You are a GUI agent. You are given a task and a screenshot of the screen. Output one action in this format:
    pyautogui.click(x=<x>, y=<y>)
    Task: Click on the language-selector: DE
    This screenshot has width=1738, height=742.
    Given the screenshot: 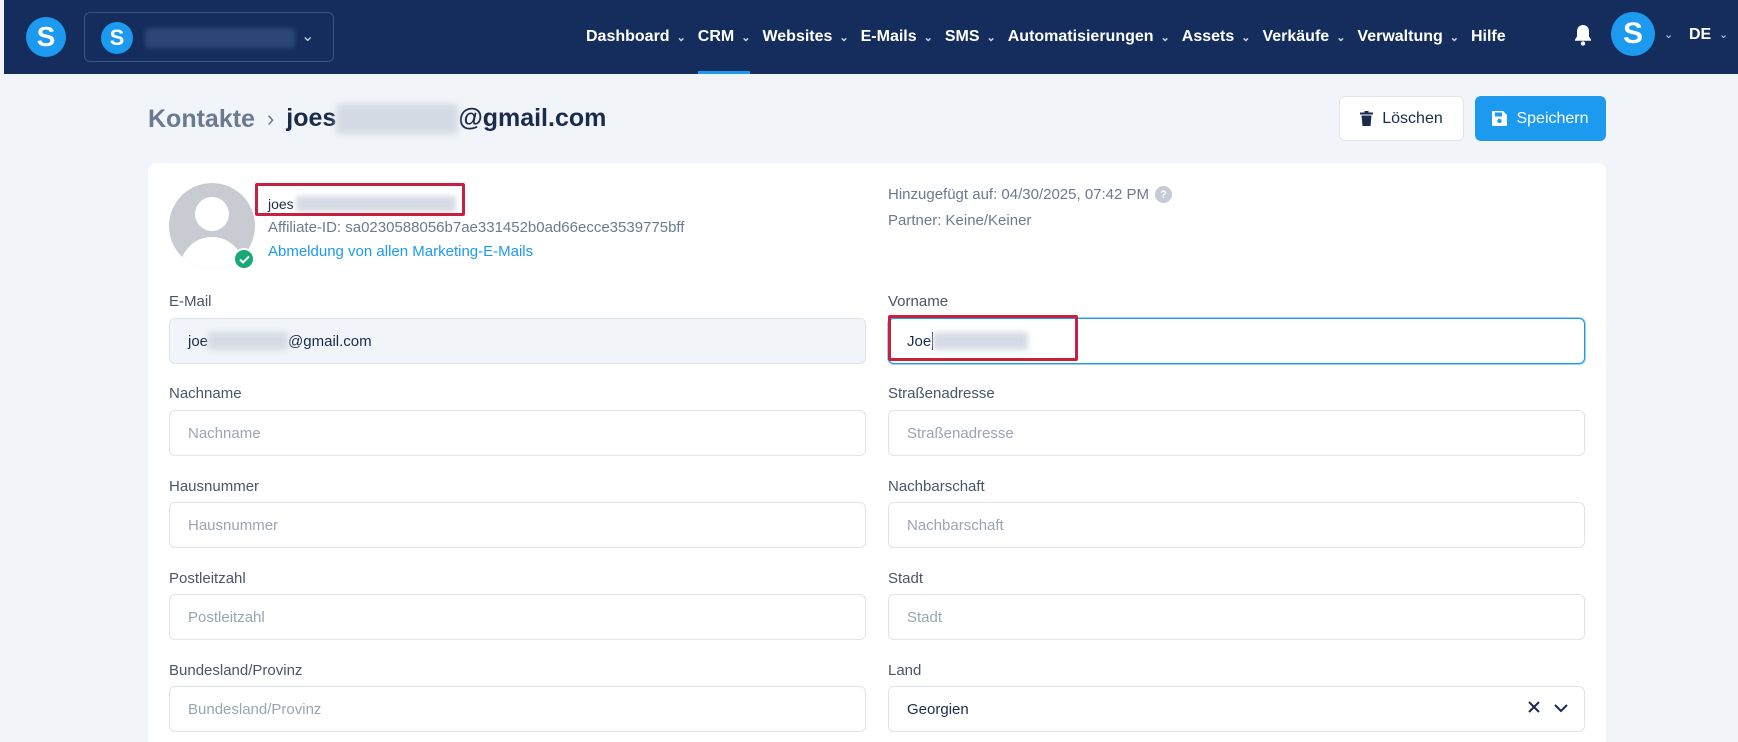 What is the action you would take?
    pyautogui.click(x=1700, y=35)
    